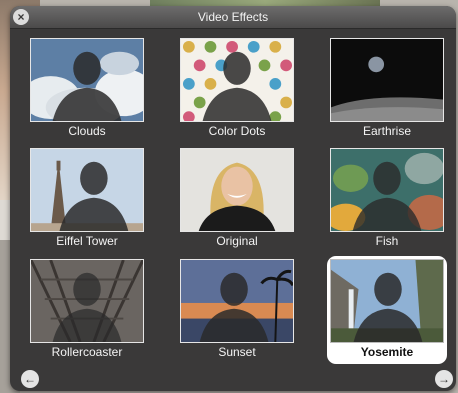 This screenshot has height=393, width=458. I want to click on window-title: Video Effects, so click(233, 17).